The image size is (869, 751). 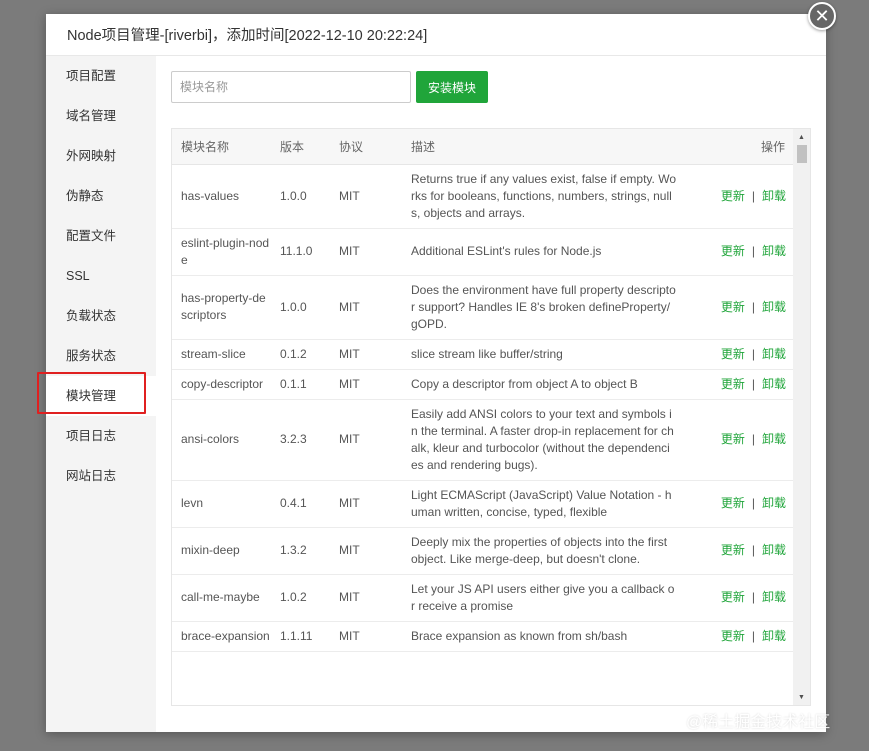 I want to click on sidebar-item-project-config: 项目配置, so click(x=101, y=76).